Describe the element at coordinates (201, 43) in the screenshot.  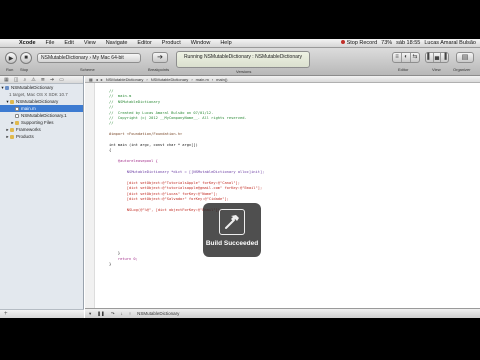
I see `menu-window: Window` at that location.